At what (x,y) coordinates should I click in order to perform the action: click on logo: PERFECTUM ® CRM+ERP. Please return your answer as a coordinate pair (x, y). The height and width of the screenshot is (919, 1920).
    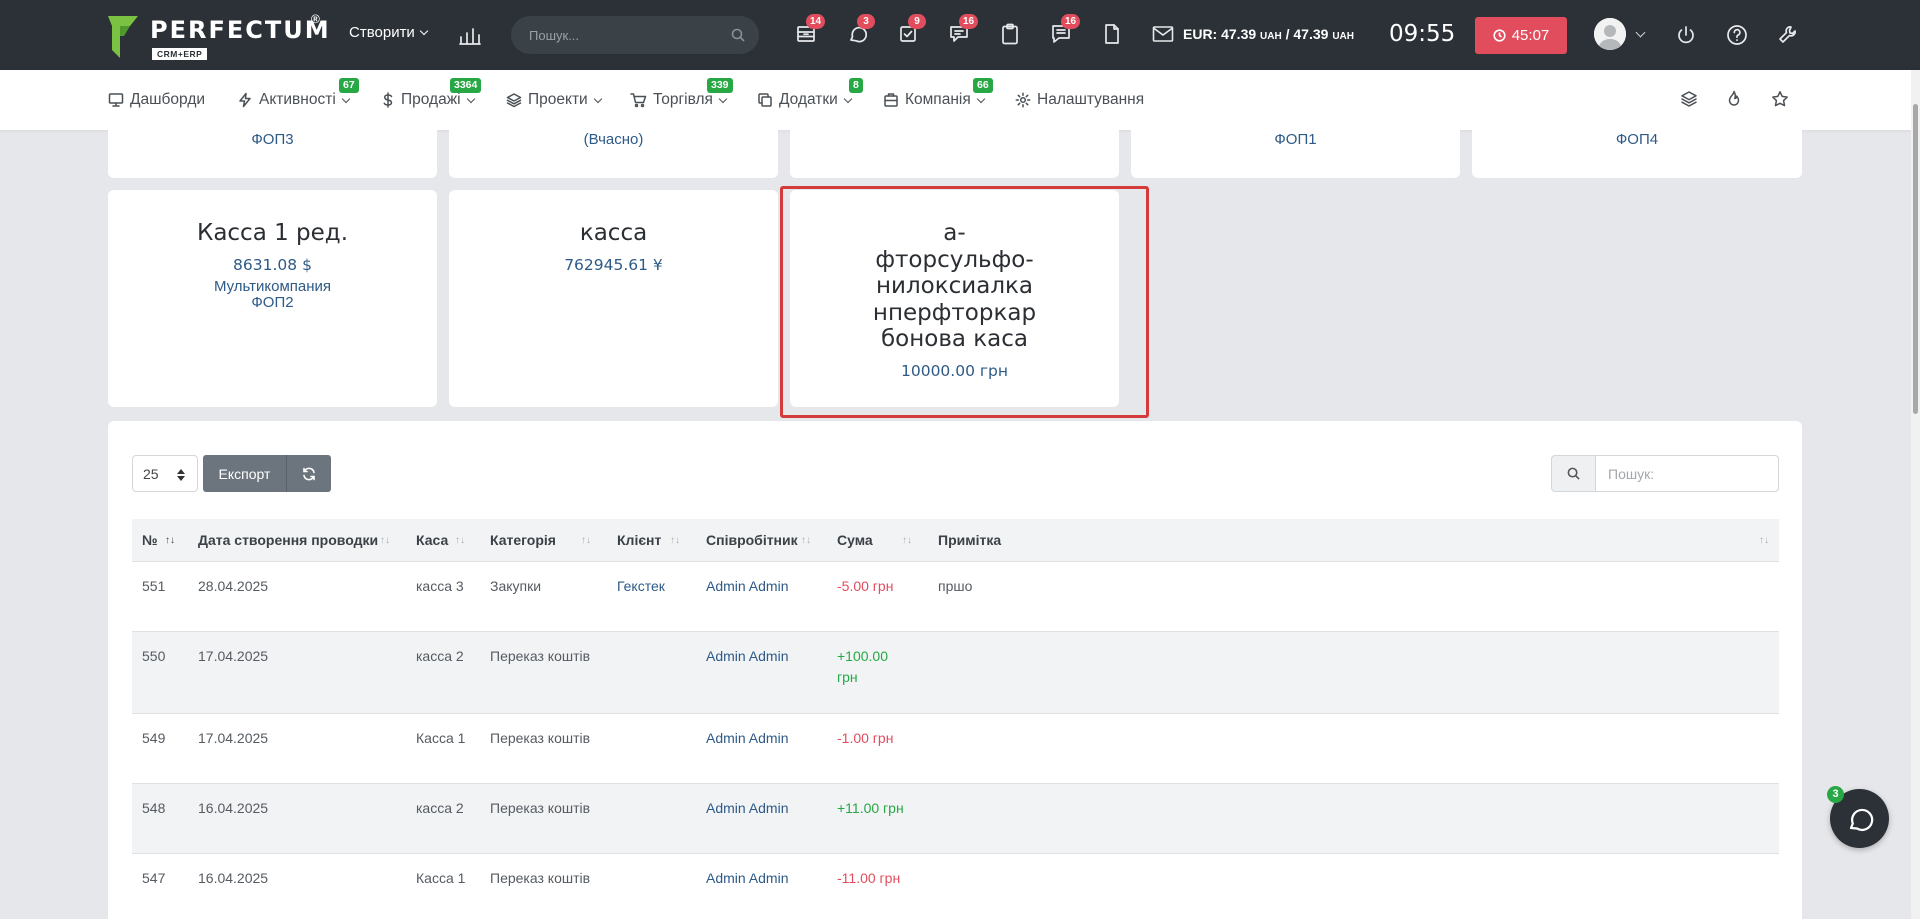
    Looking at the image, I should click on (217, 37).